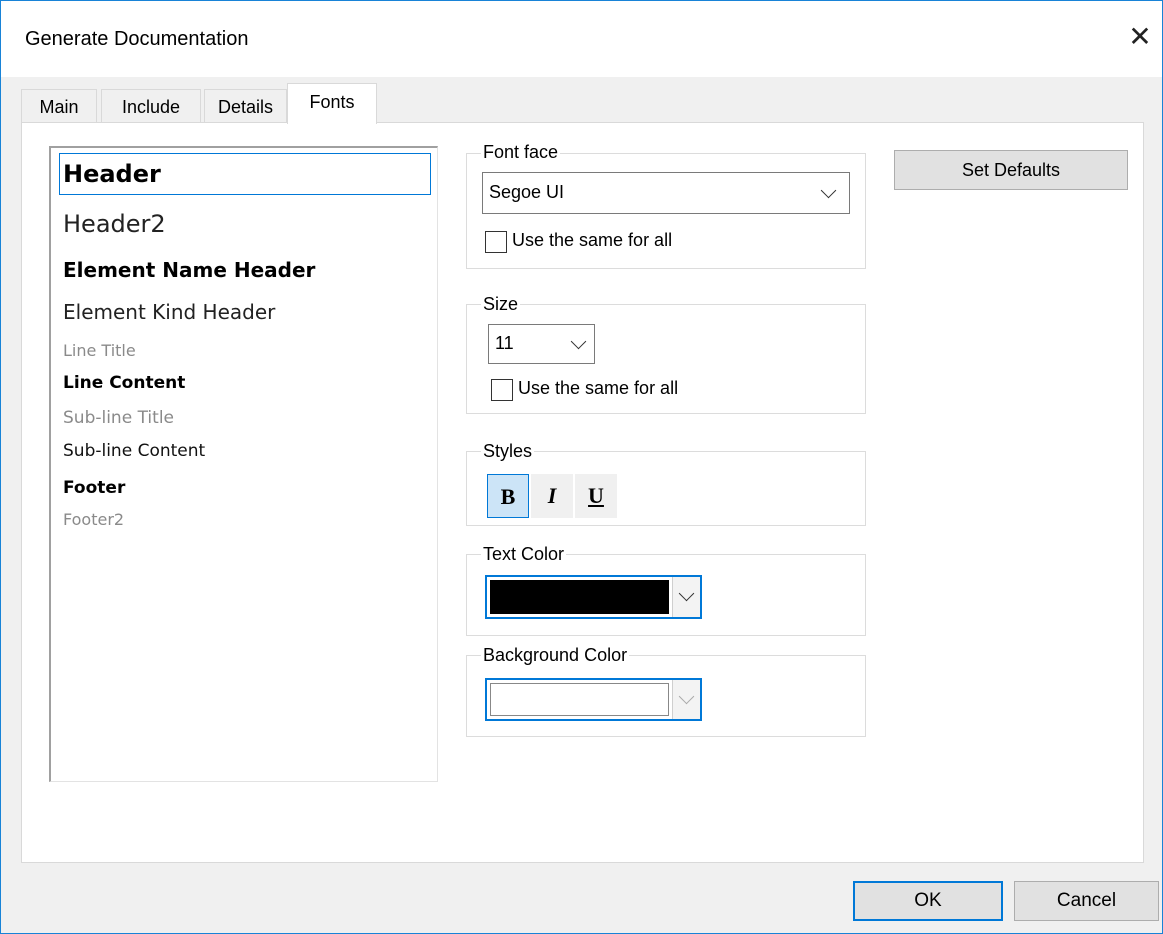 The height and width of the screenshot is (934, 1163). I want to click on underline-button-label: U, so click(596, 495).